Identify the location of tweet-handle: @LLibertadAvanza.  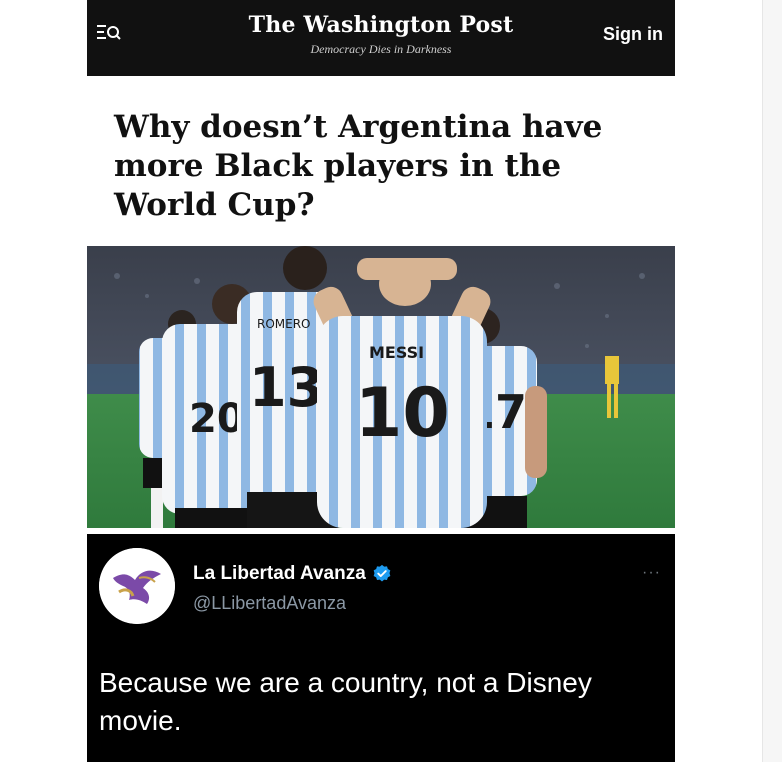
(269, 603).